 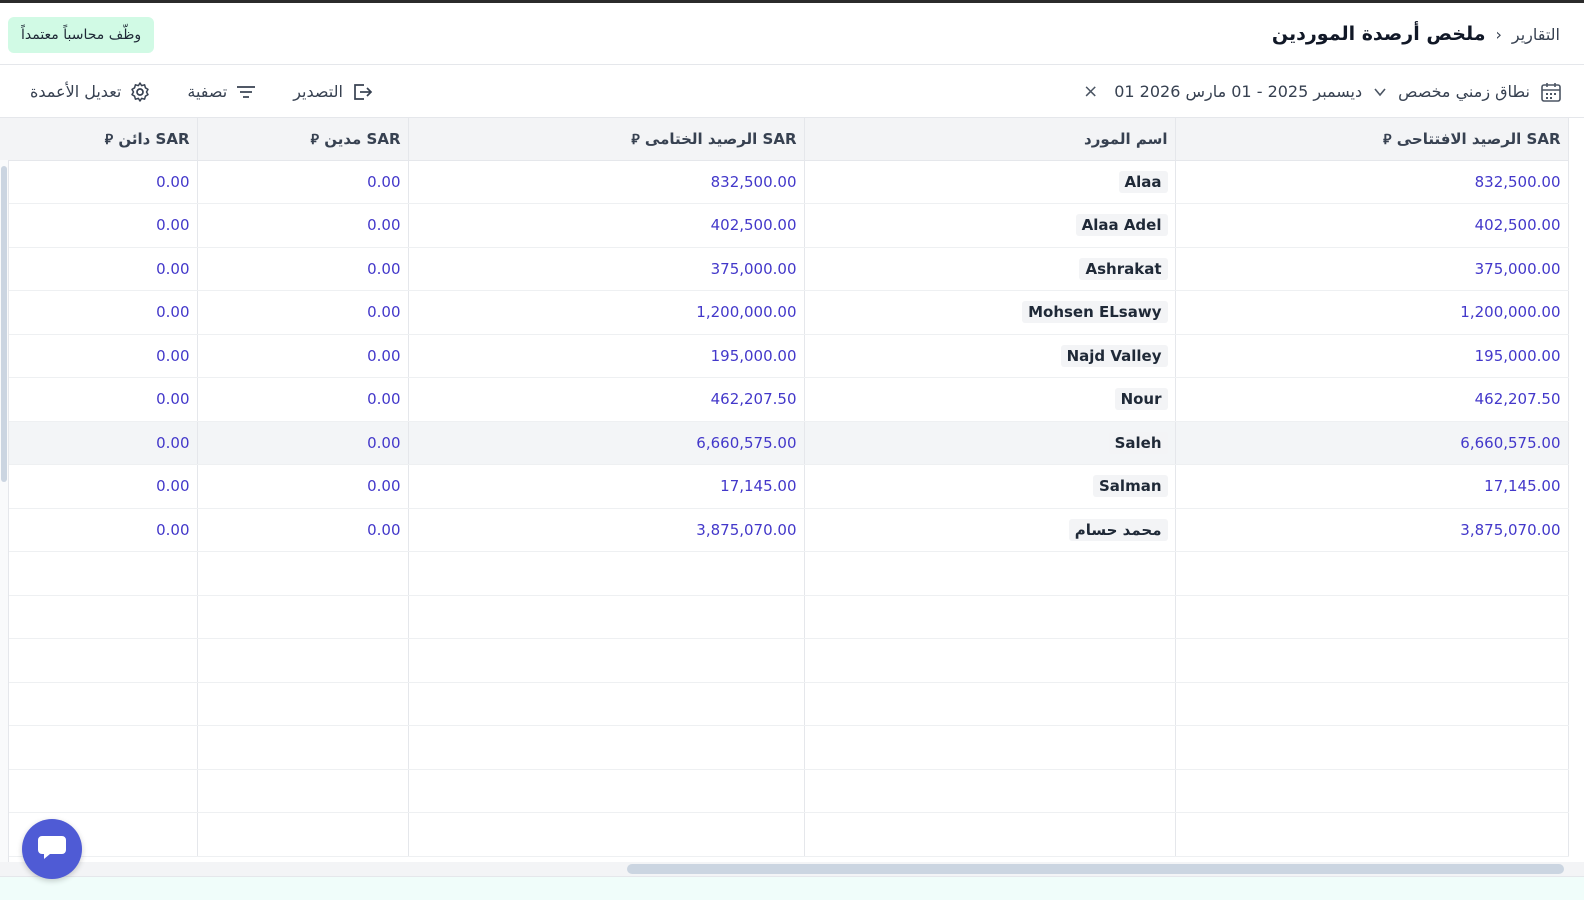 I want to click on cell-closing: 1,200,000.00, so click(x=606, y=312).